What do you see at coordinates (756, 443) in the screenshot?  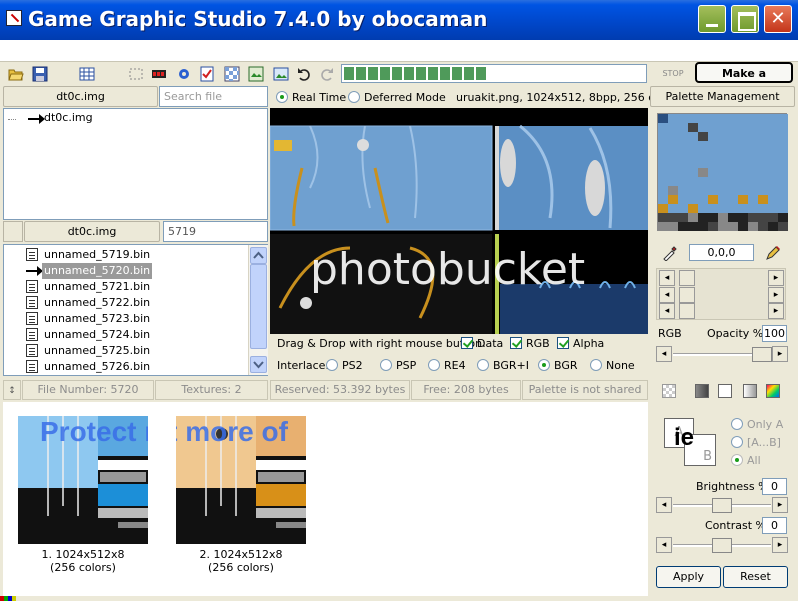 I see `radio-range-ab: [A...B]` at bounding box center [756, 443].